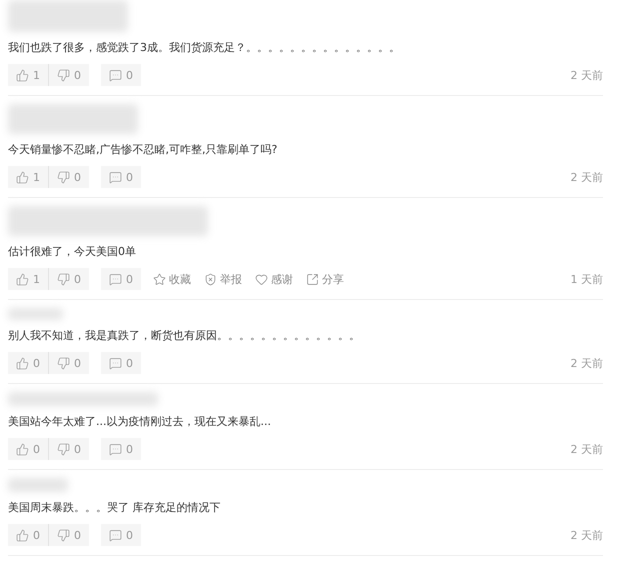 This screenshot has height=578, width=631. Describe the element at coordinates (184, 336) in the screenshot. I see `comment-text: 别人我不知道，我是真跌了，断货也有原因。。。。。。。。。。。。。` at that location.